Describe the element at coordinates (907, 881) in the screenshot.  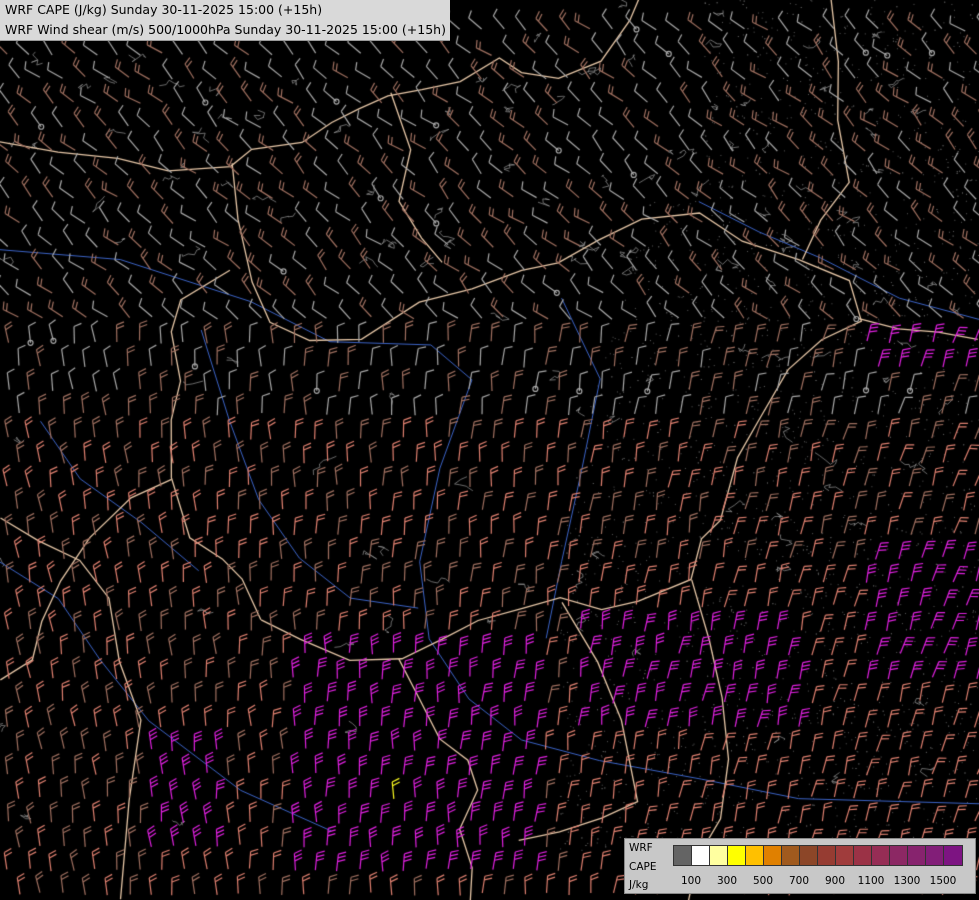
I see `legend-tick-label: 1300` at that location.